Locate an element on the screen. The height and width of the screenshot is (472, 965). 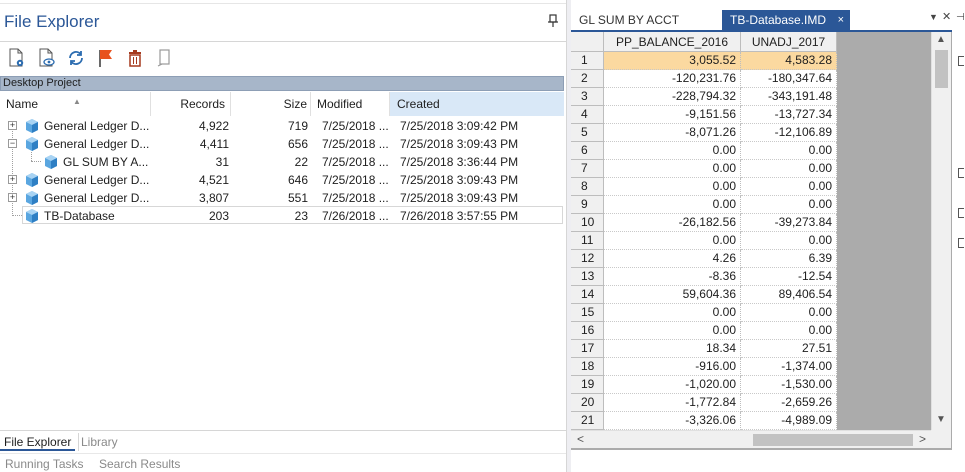
collapse-toggle: − is located at coordinates (12, 143).